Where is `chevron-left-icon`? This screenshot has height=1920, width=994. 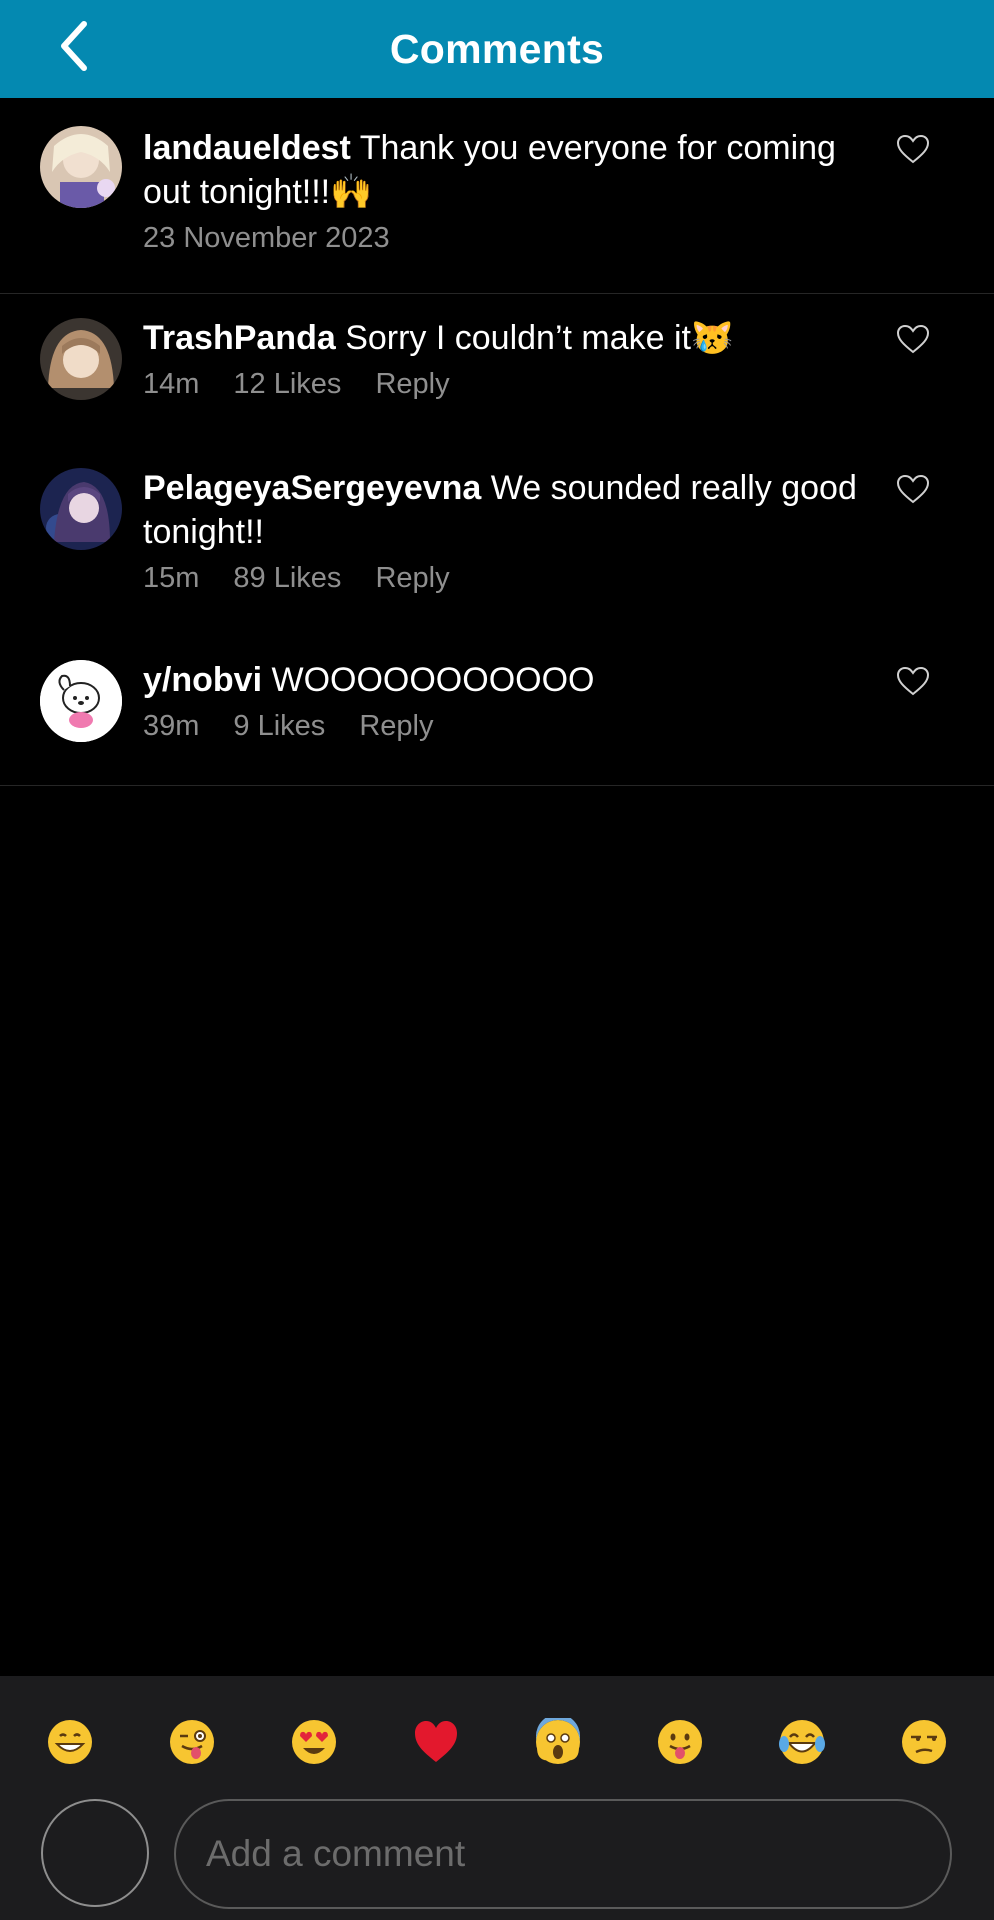
chevron-left-icon is located at coordinates (74, 46).